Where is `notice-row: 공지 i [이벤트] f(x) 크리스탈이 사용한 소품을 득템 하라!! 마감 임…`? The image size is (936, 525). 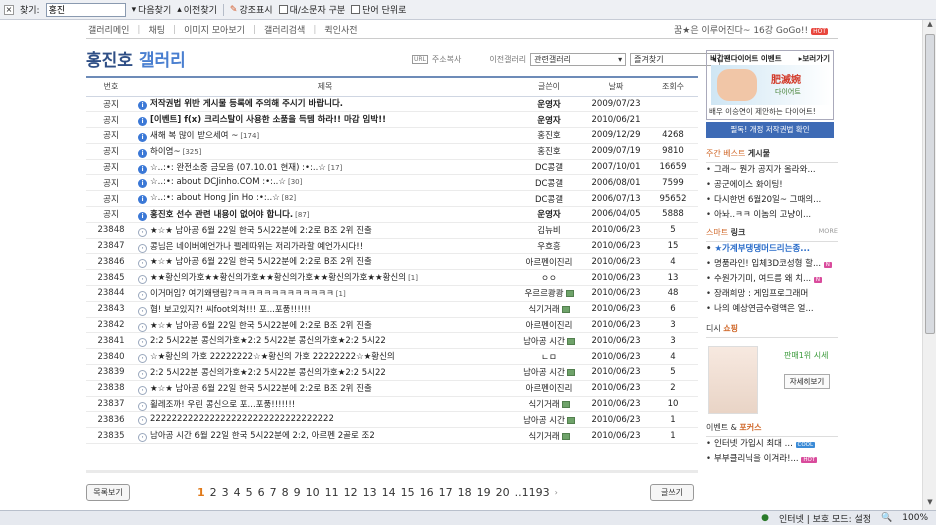
notice-row: 공지 i [이벤트] f(x) 크리스탈이 사용한 소품을 득템 하라!! 마감 임… is located at coordinates (392, 120).